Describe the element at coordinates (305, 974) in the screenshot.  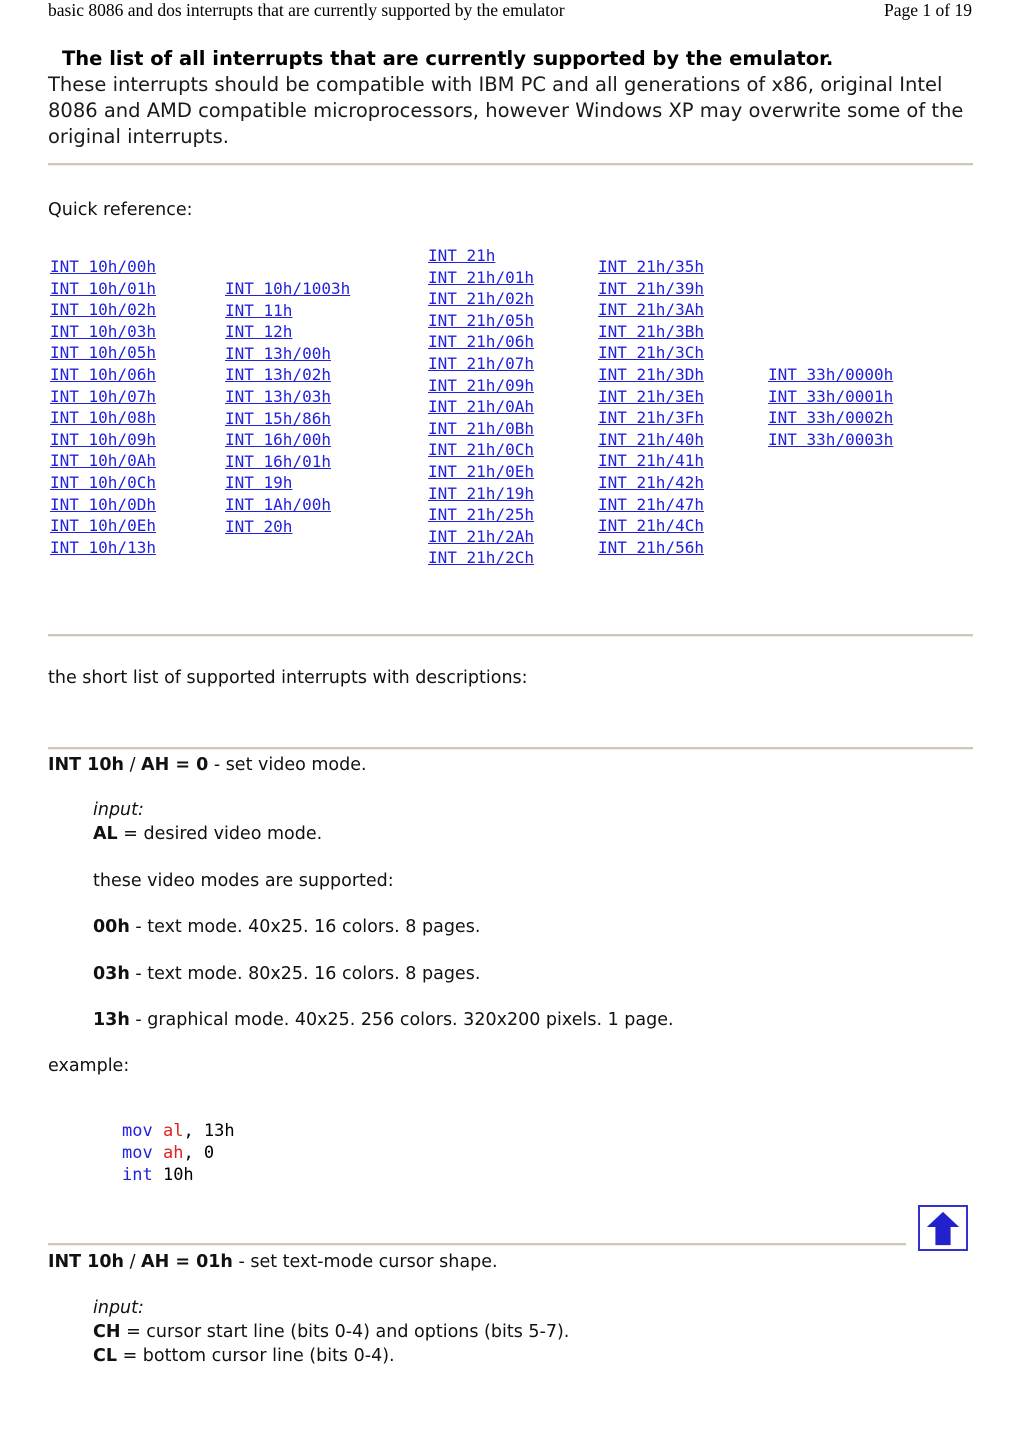
I see `entry-1-mode-text-03h: - text mode. 80x25. 16 colors. 8 pages.` at that location.